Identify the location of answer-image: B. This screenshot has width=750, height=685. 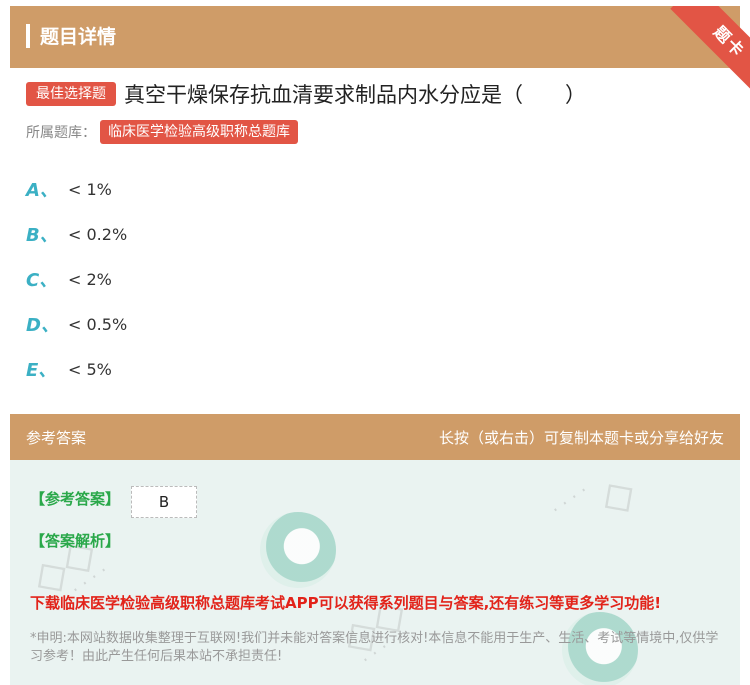
(164, 502).